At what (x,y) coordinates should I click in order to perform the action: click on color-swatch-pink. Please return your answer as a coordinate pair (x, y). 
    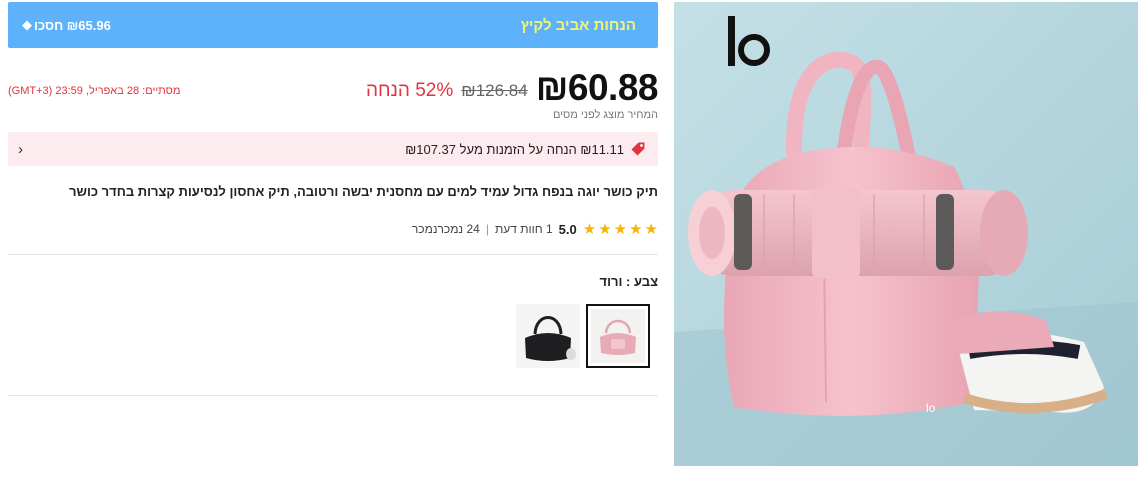
    Looking at the image, I should click on (618, 336).